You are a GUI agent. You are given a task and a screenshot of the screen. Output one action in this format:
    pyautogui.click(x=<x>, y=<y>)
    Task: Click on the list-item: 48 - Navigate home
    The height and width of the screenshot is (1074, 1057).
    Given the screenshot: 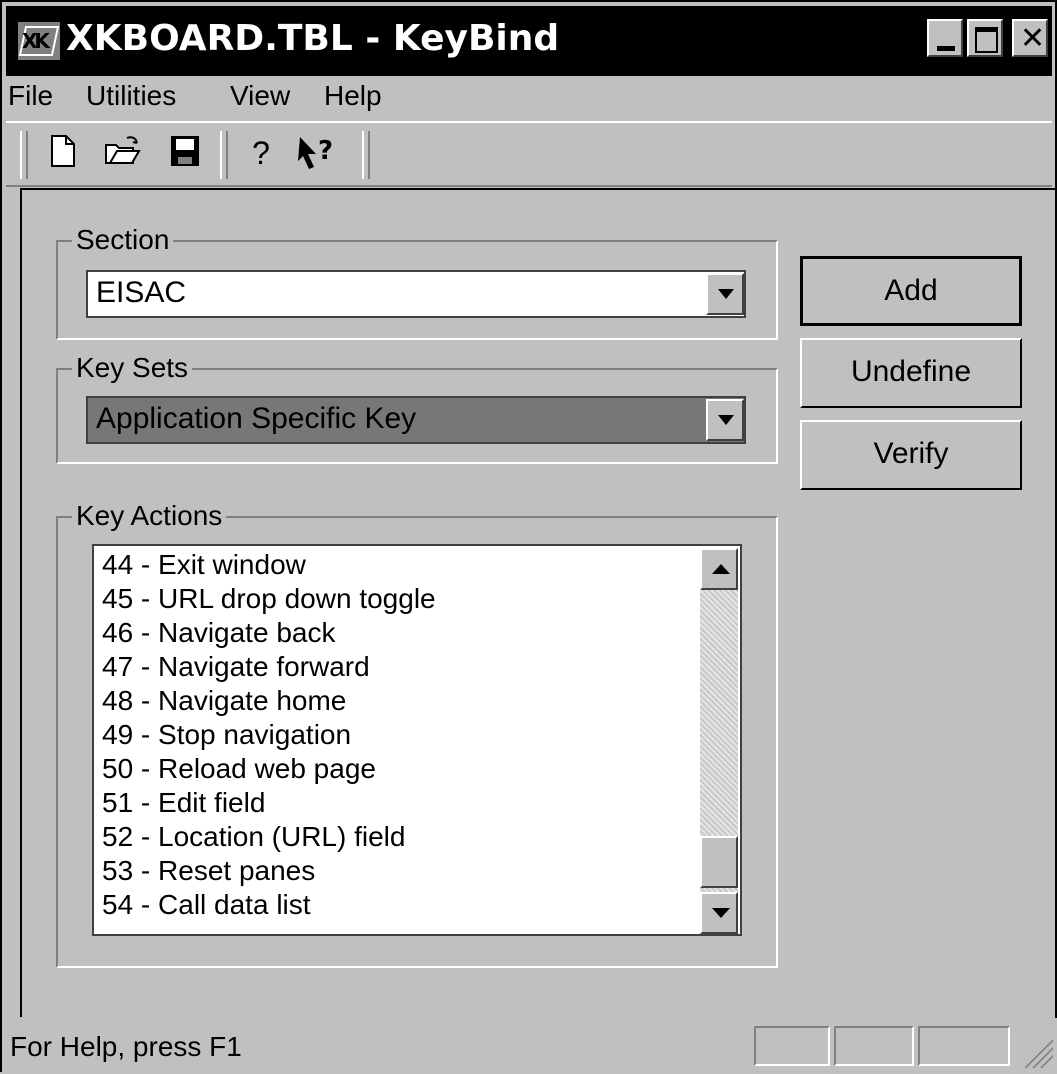 What is the action you would take?
    pyautogui.click(x=224, y=701)
    